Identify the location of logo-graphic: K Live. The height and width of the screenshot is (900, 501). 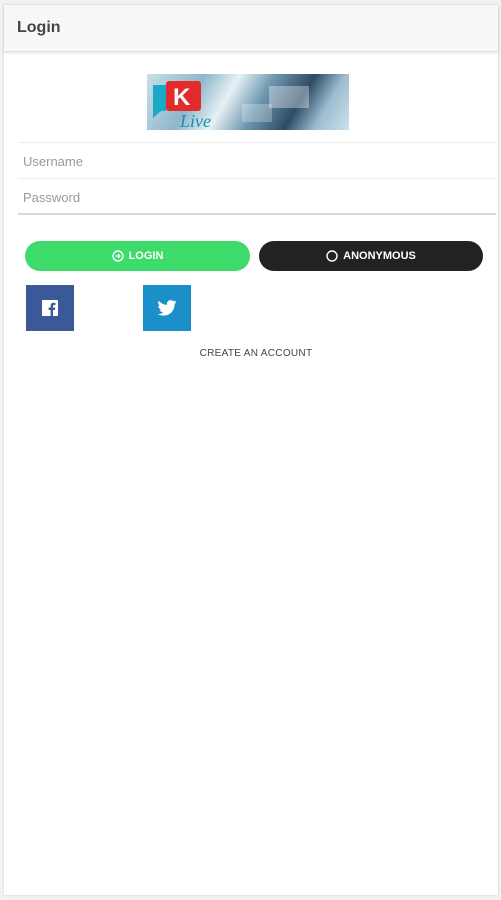
(231, 105).